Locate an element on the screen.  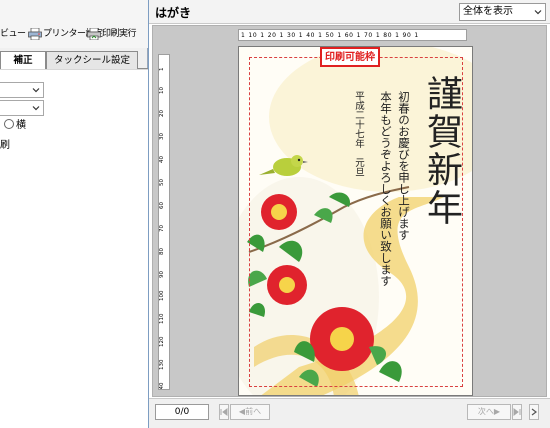
settings-tabs: 補正 タックシール設定 is located at coordinates (74, 60).